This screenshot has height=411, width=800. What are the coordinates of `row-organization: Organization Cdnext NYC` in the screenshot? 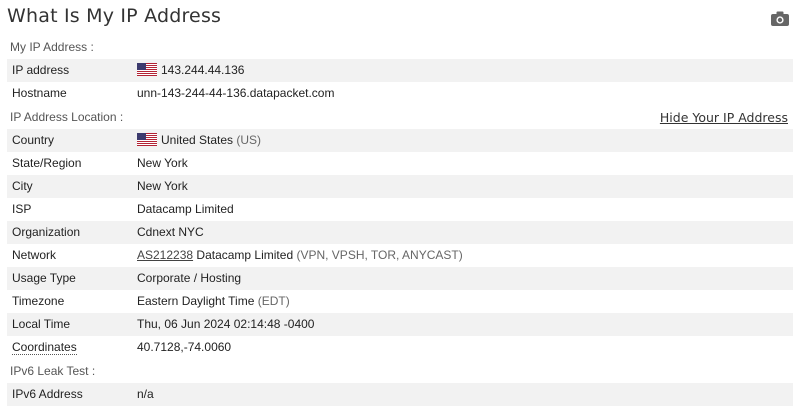 It's located at (400, 232).